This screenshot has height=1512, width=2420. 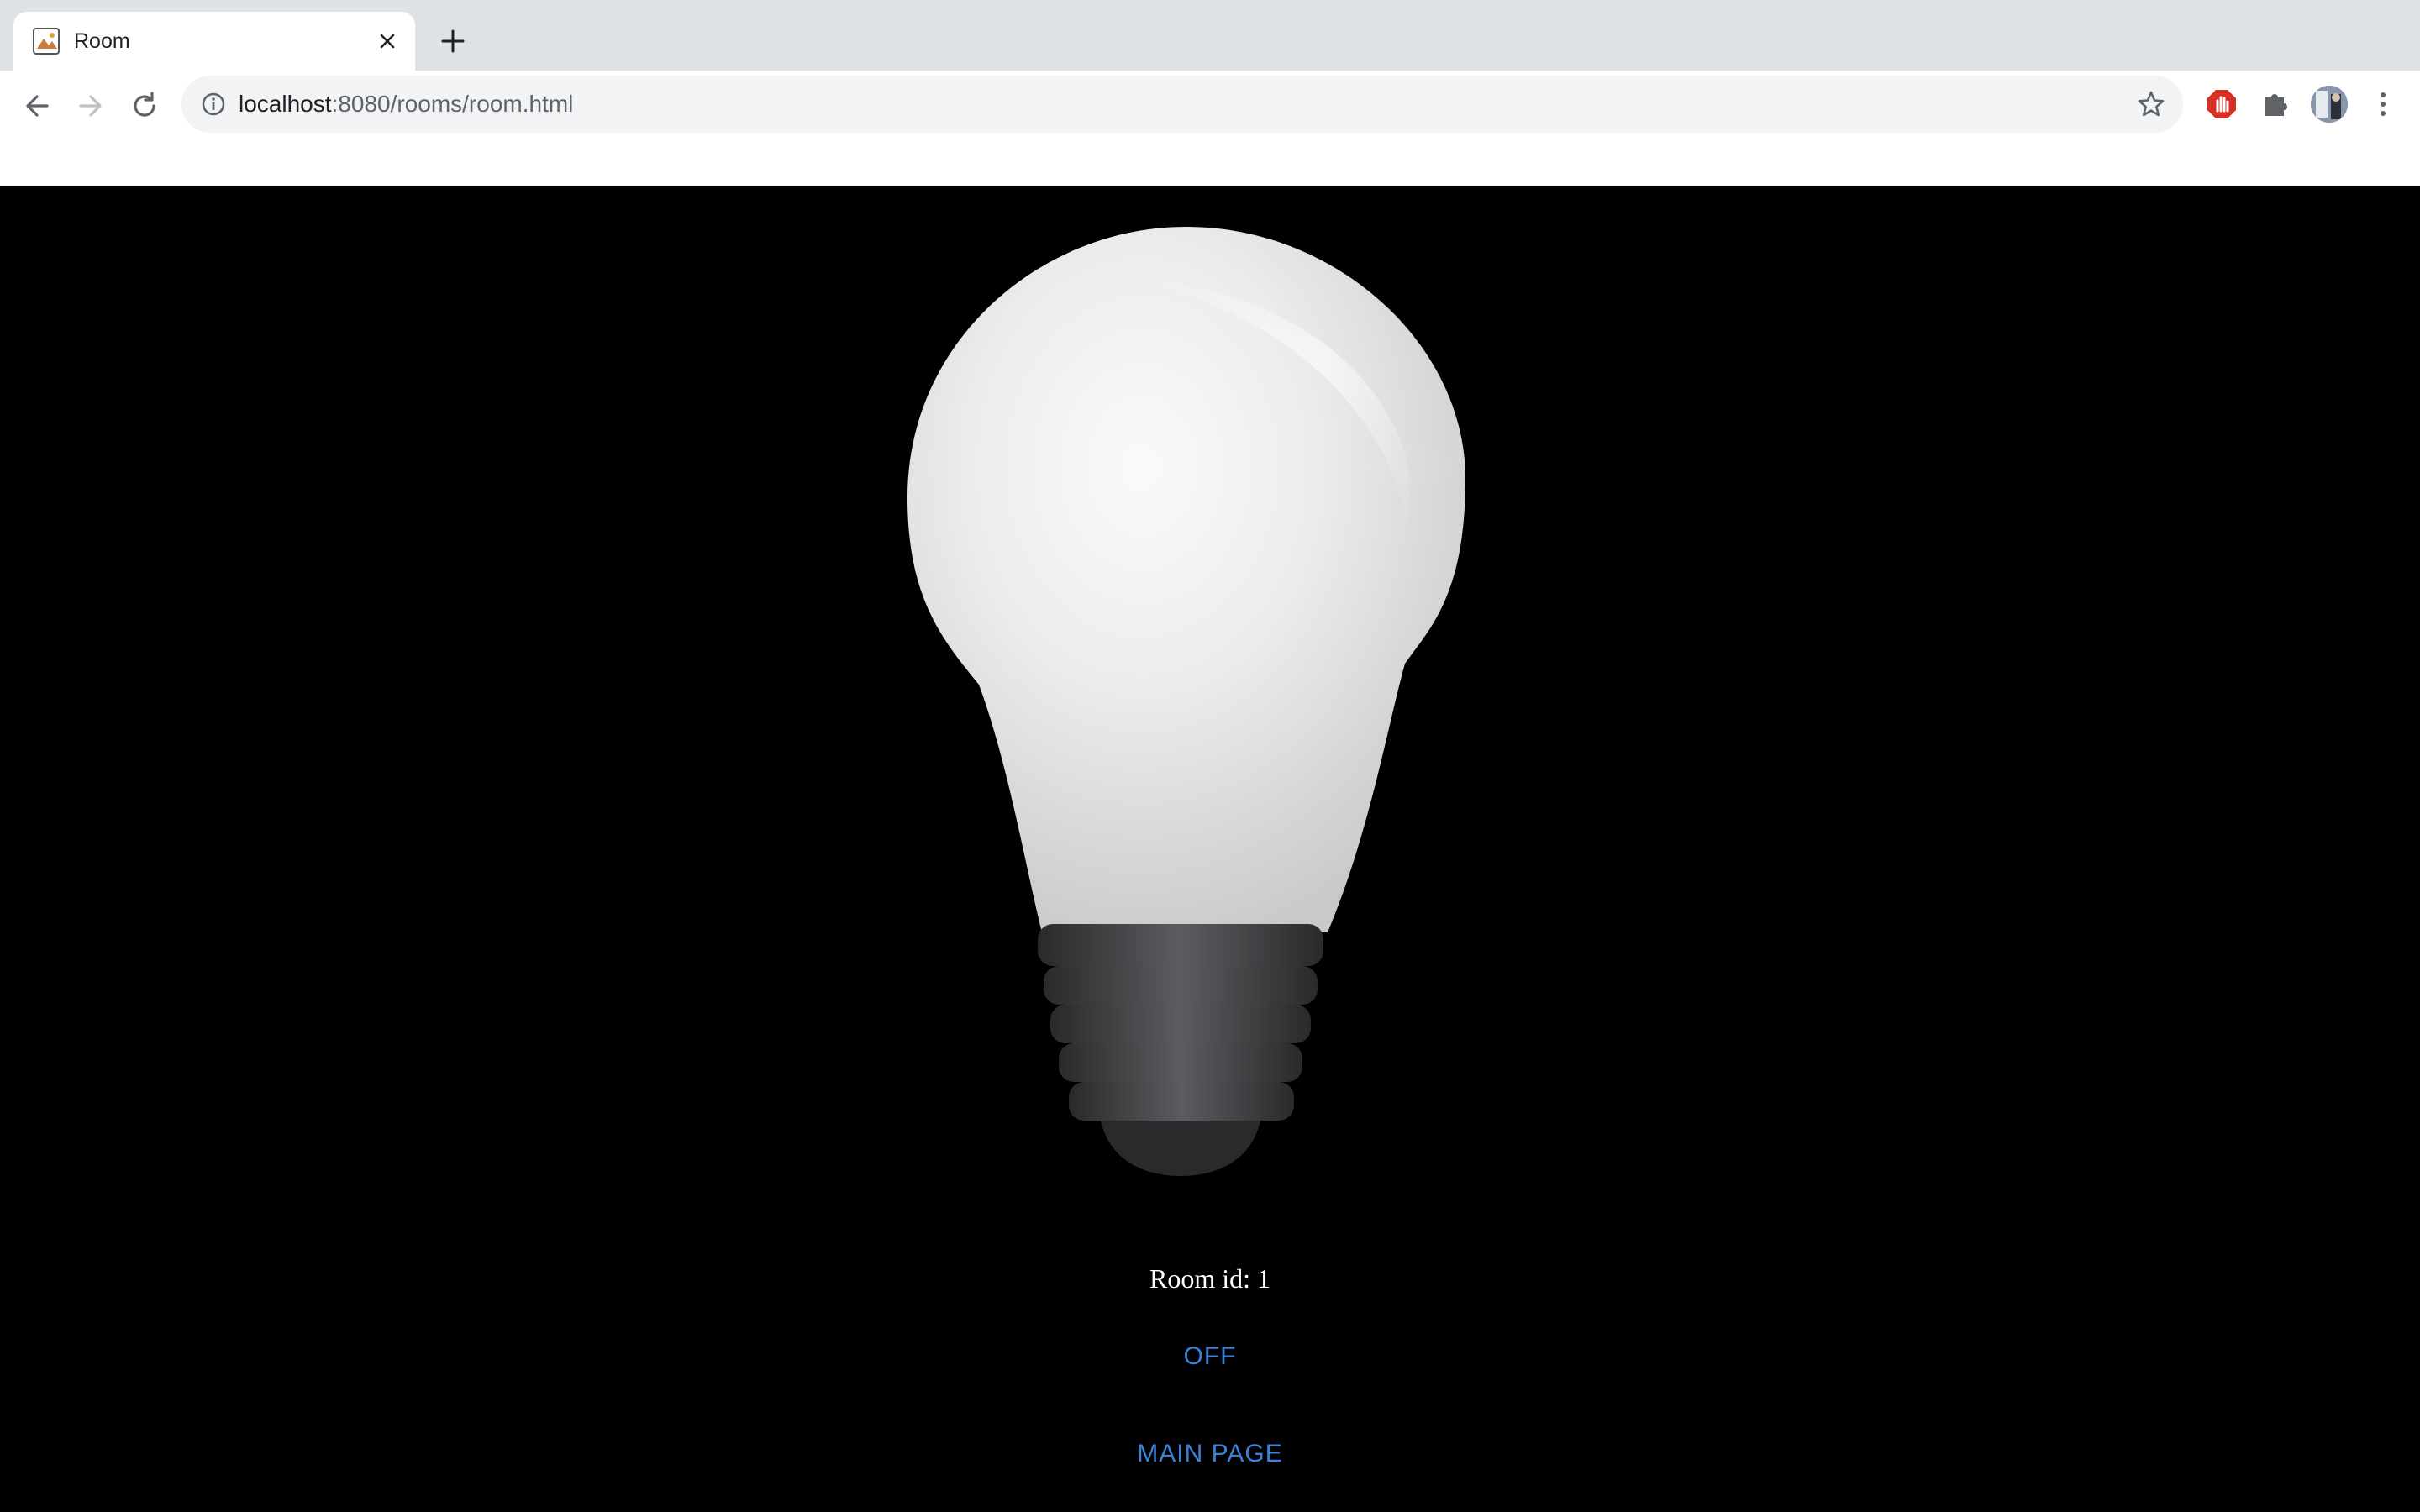 What do you see at coordinates (214, 41) in the screenshot?
I see `tab-room: Room` at bounding box center [214, 41].